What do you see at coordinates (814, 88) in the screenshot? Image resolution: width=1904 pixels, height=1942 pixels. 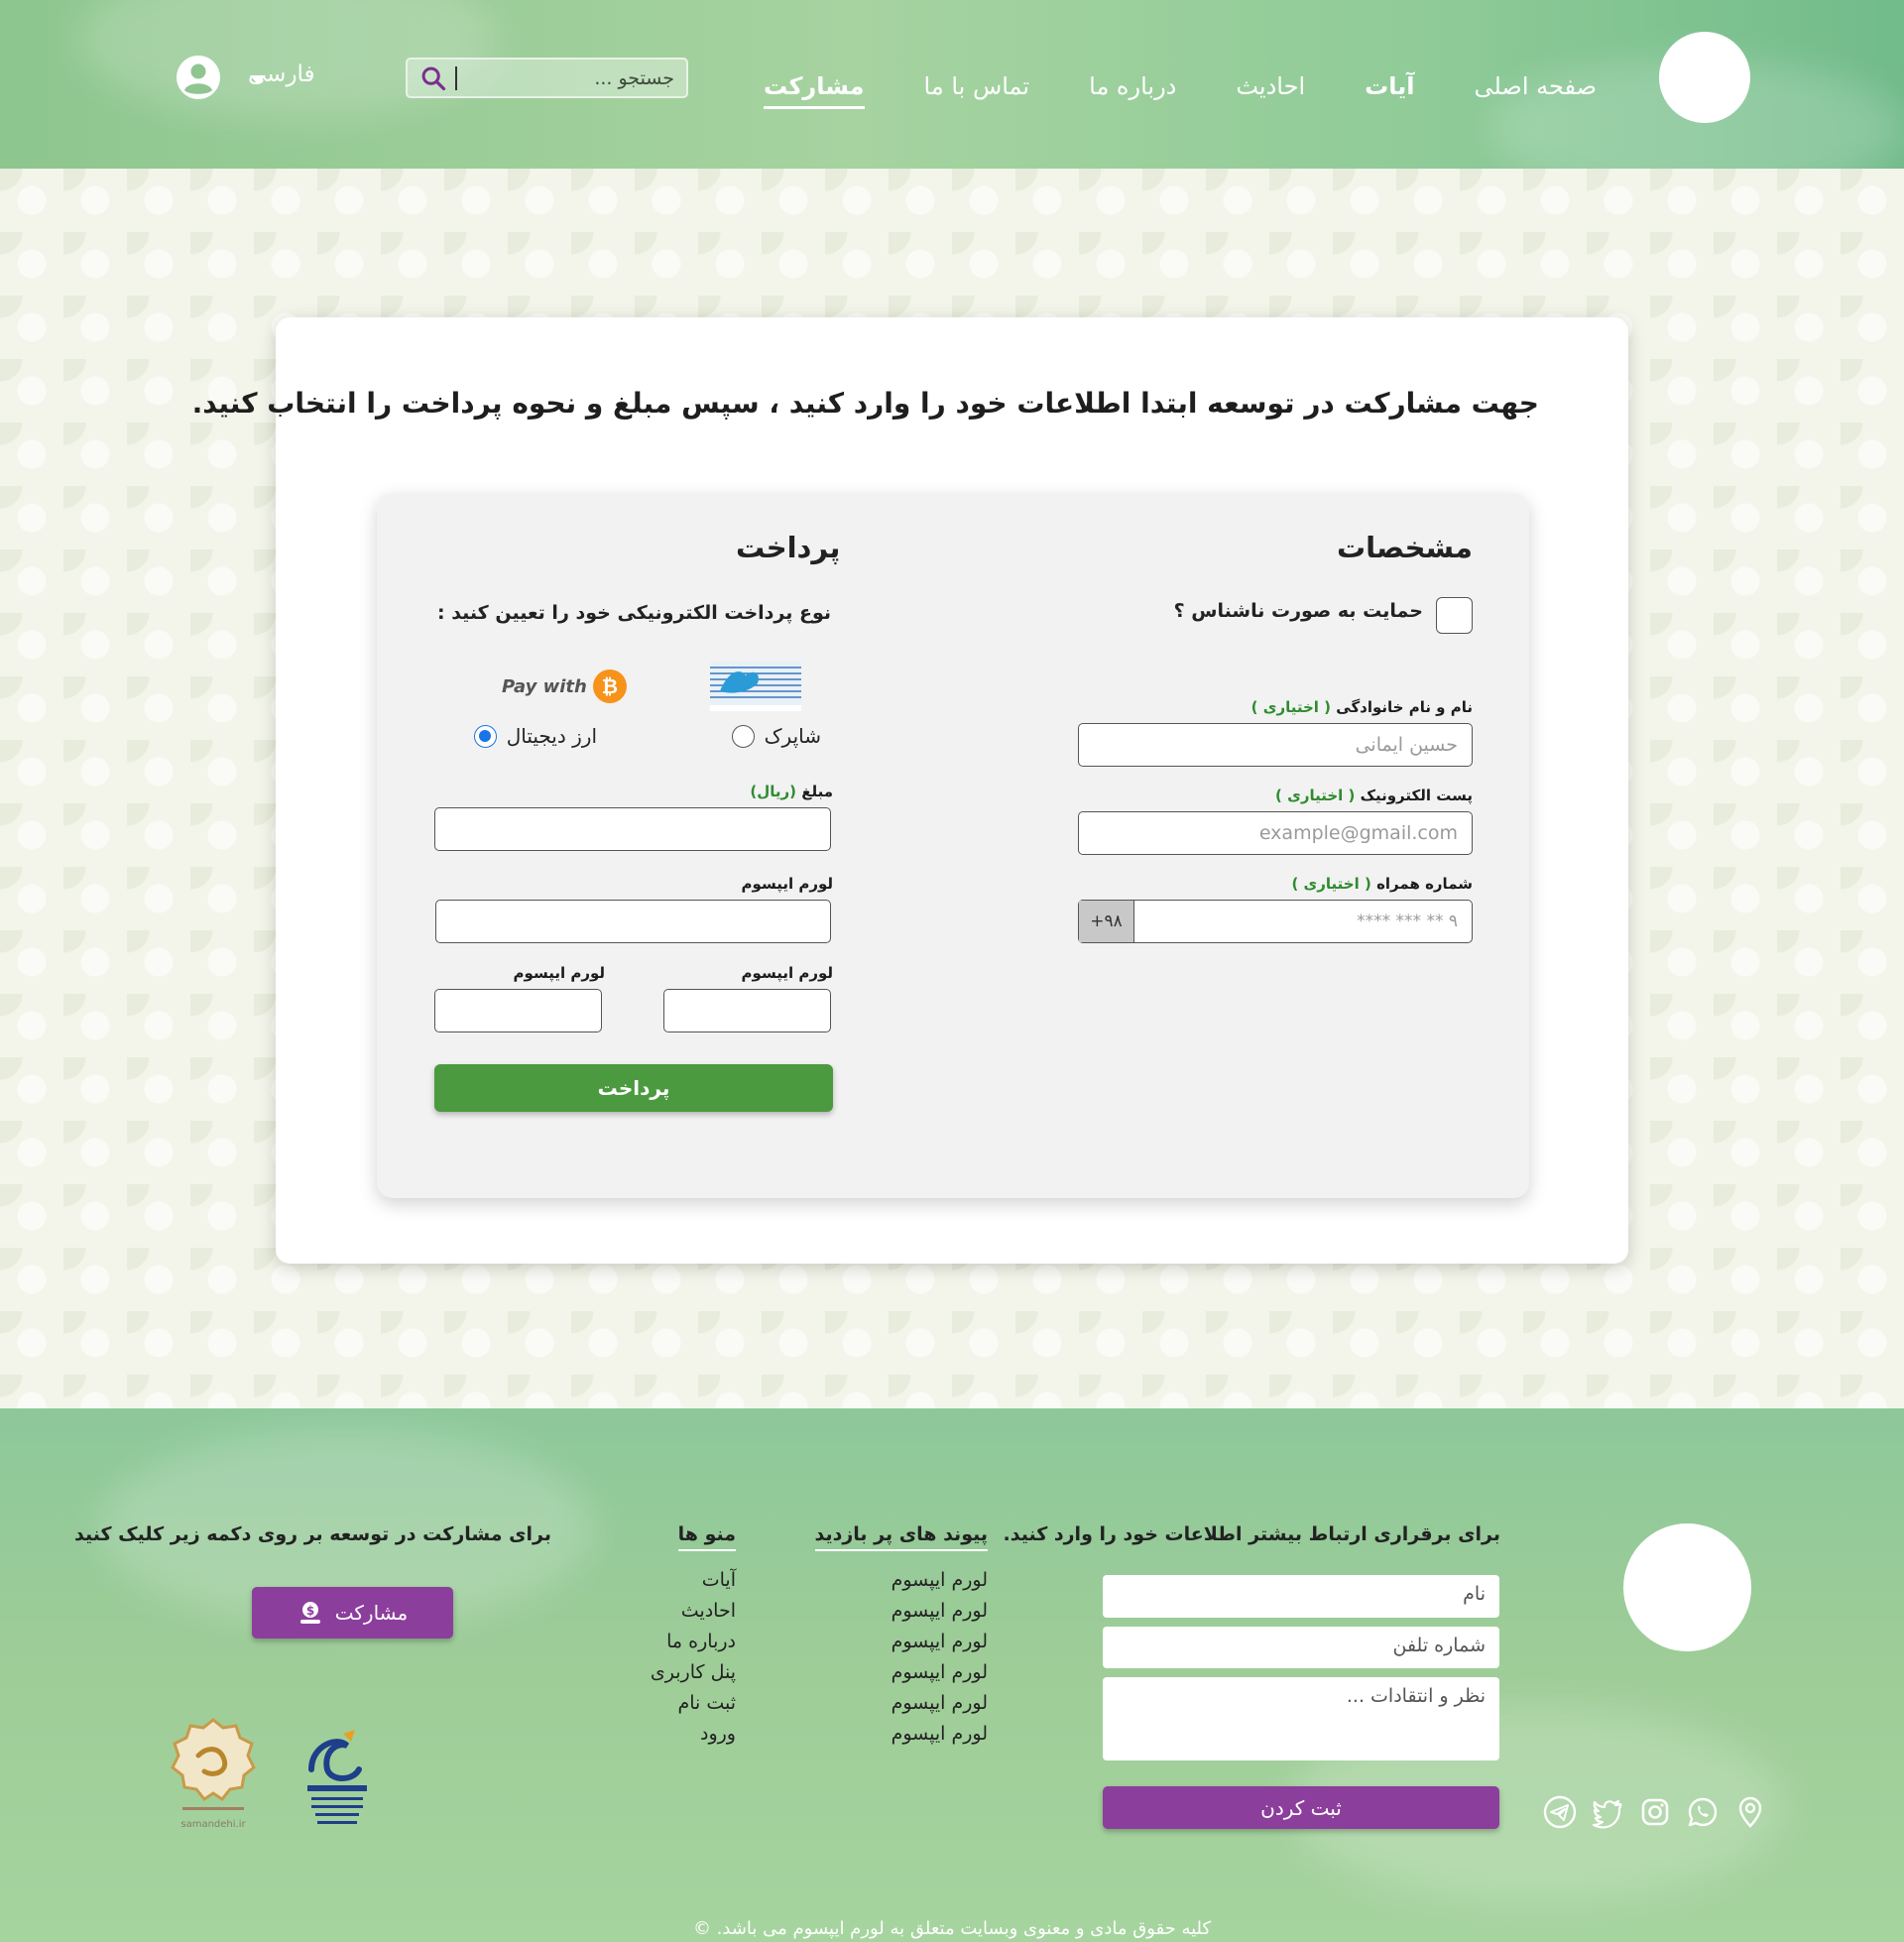 I see `nav-participate: مشارکت` at bounding box center [814, 88].